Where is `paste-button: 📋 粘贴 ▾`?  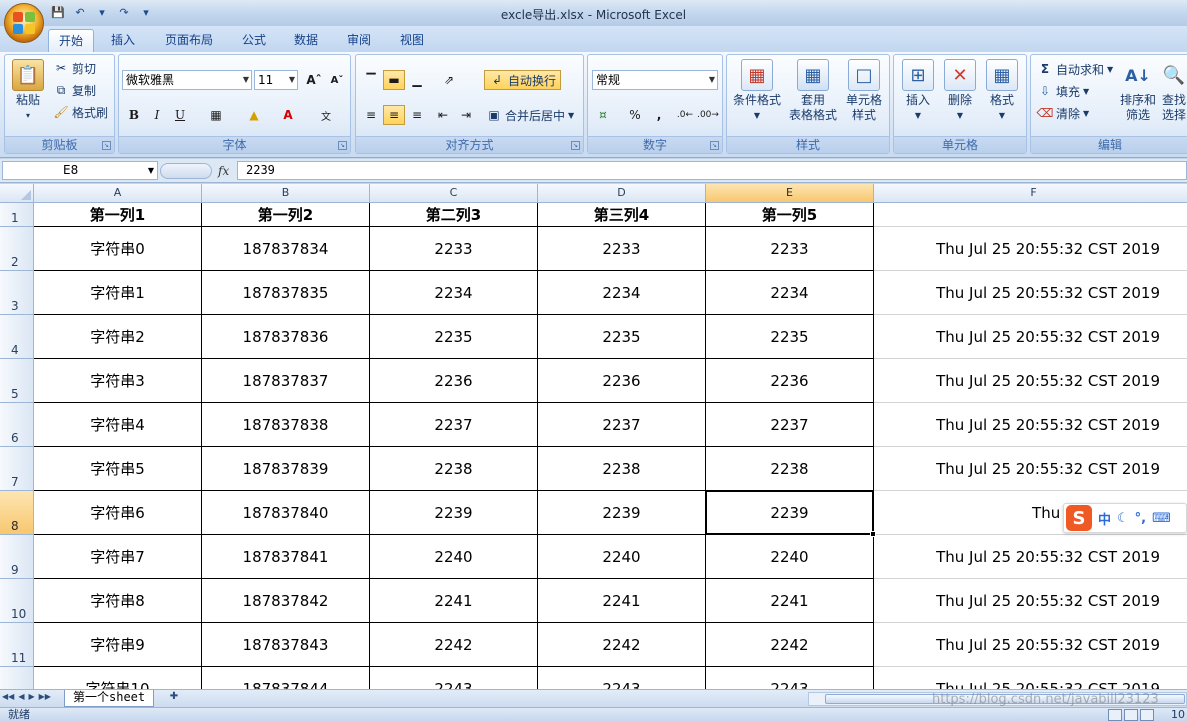
paste-button: 📋 粘贴 ▾ is located at coordinates (28, 91).